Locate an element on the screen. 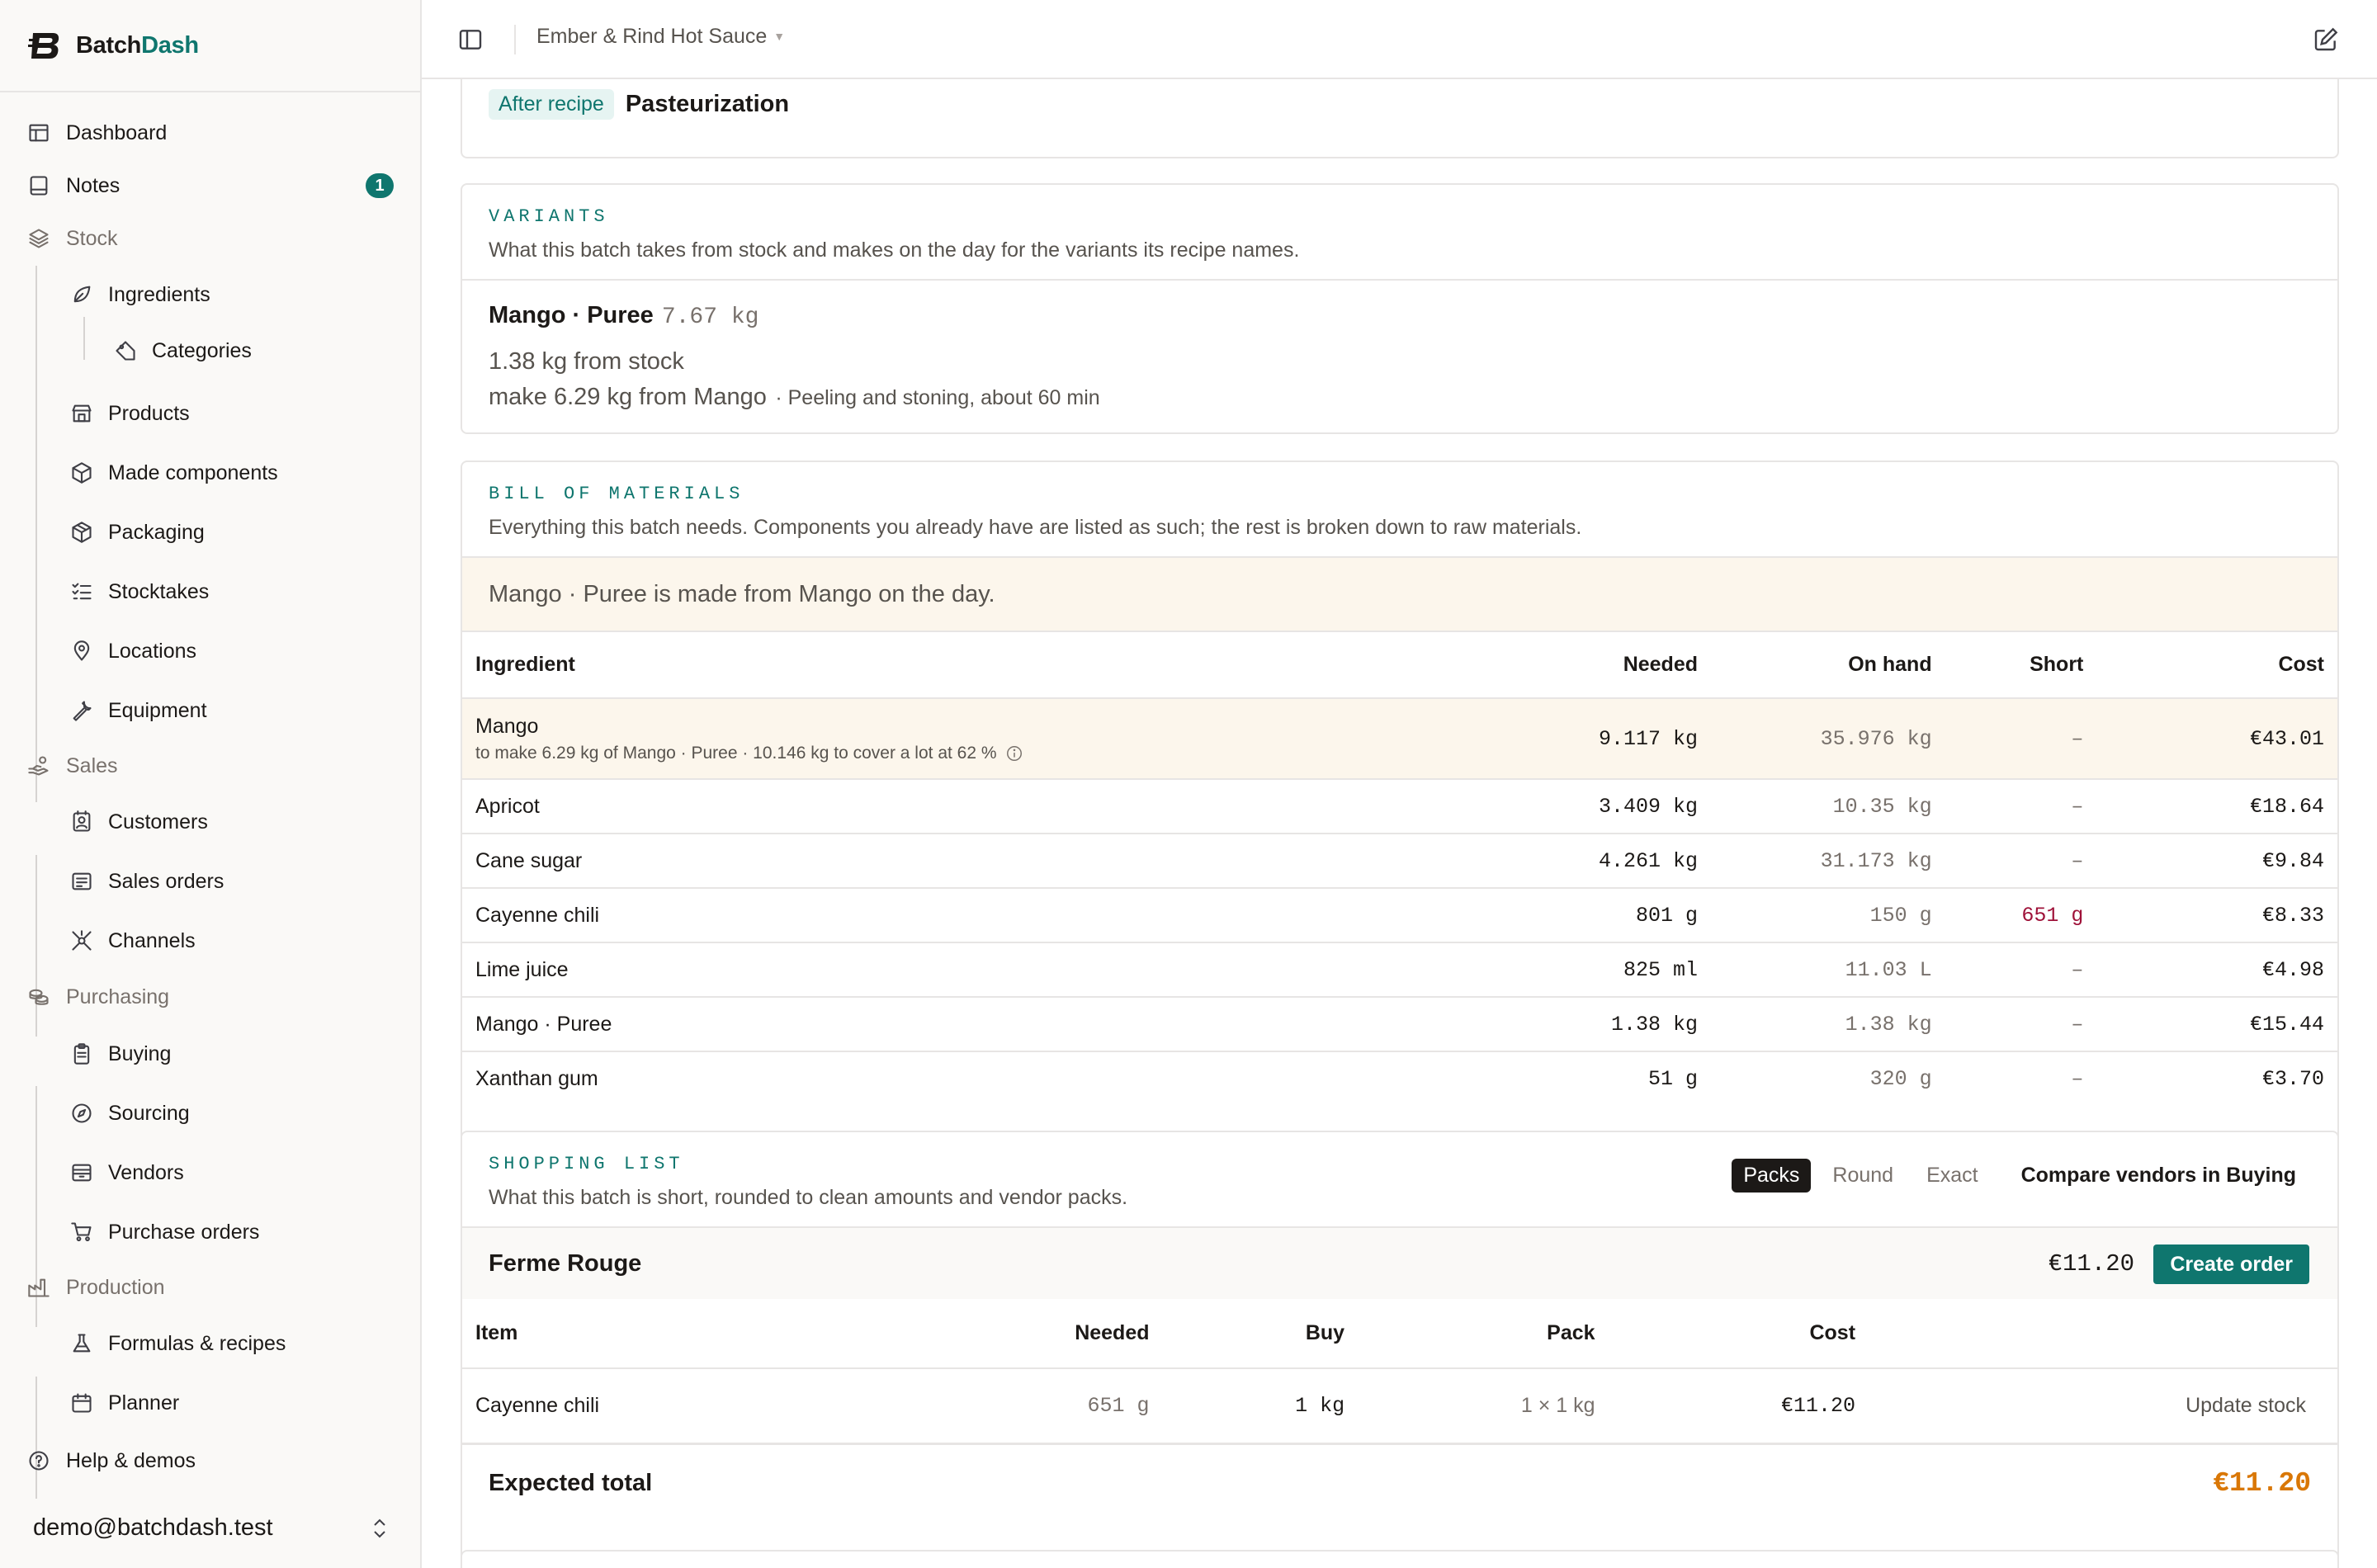 The height and width of the screenshot is (1568, 2377). table-row: Lime juice 825 ml 11.03 L – €4.98 is located at coordinates (1399, 970).